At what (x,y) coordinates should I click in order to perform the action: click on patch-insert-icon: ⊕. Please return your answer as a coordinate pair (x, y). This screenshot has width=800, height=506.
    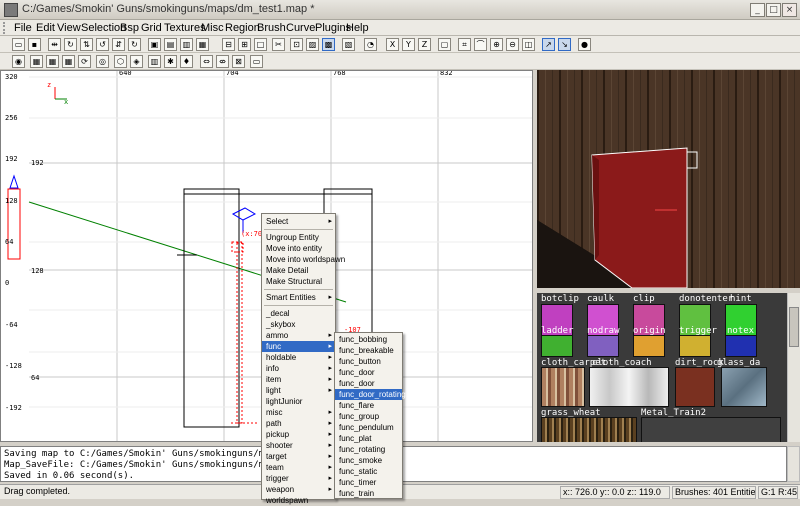
    Looking at the image, I should click on (496, 44).